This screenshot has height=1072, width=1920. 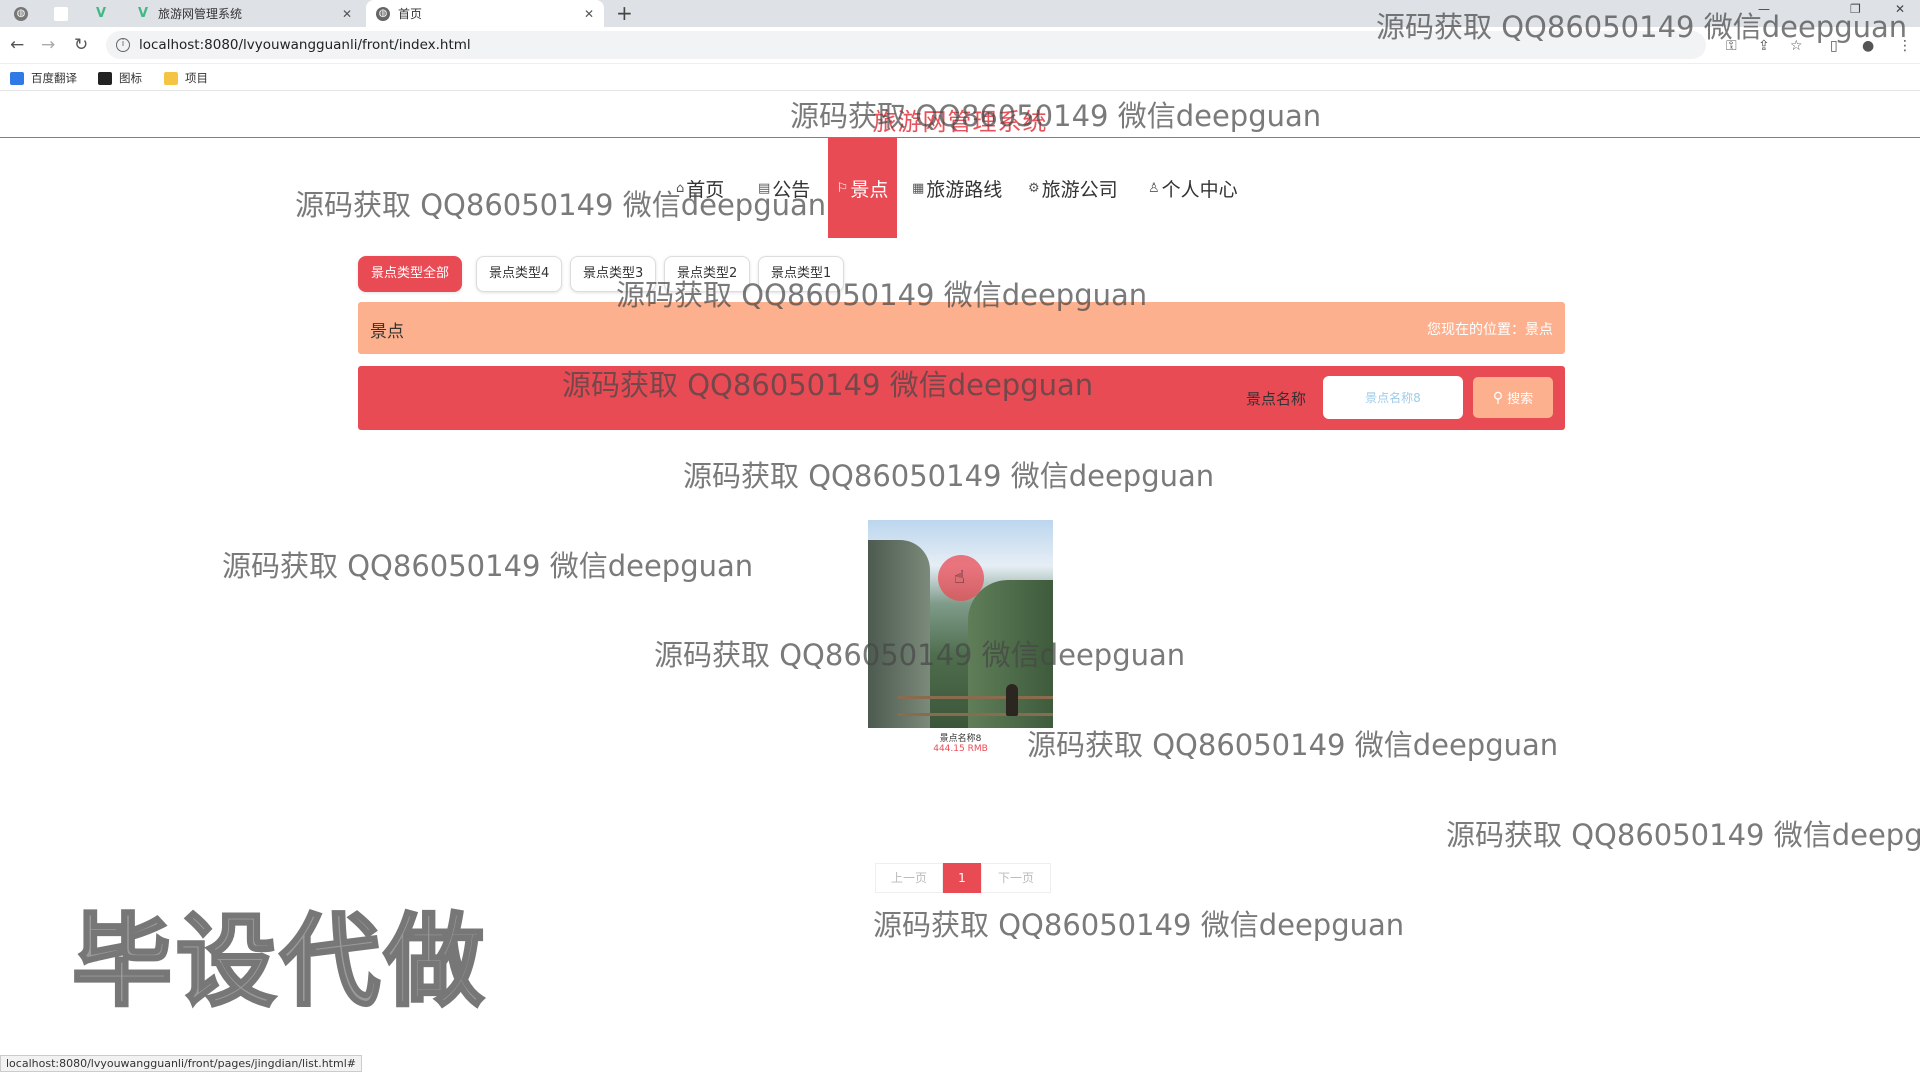 What do you see at coordinates (17, 45) in the screenshot?
I see `back-icon: ←` at bounding box center [17, 45].